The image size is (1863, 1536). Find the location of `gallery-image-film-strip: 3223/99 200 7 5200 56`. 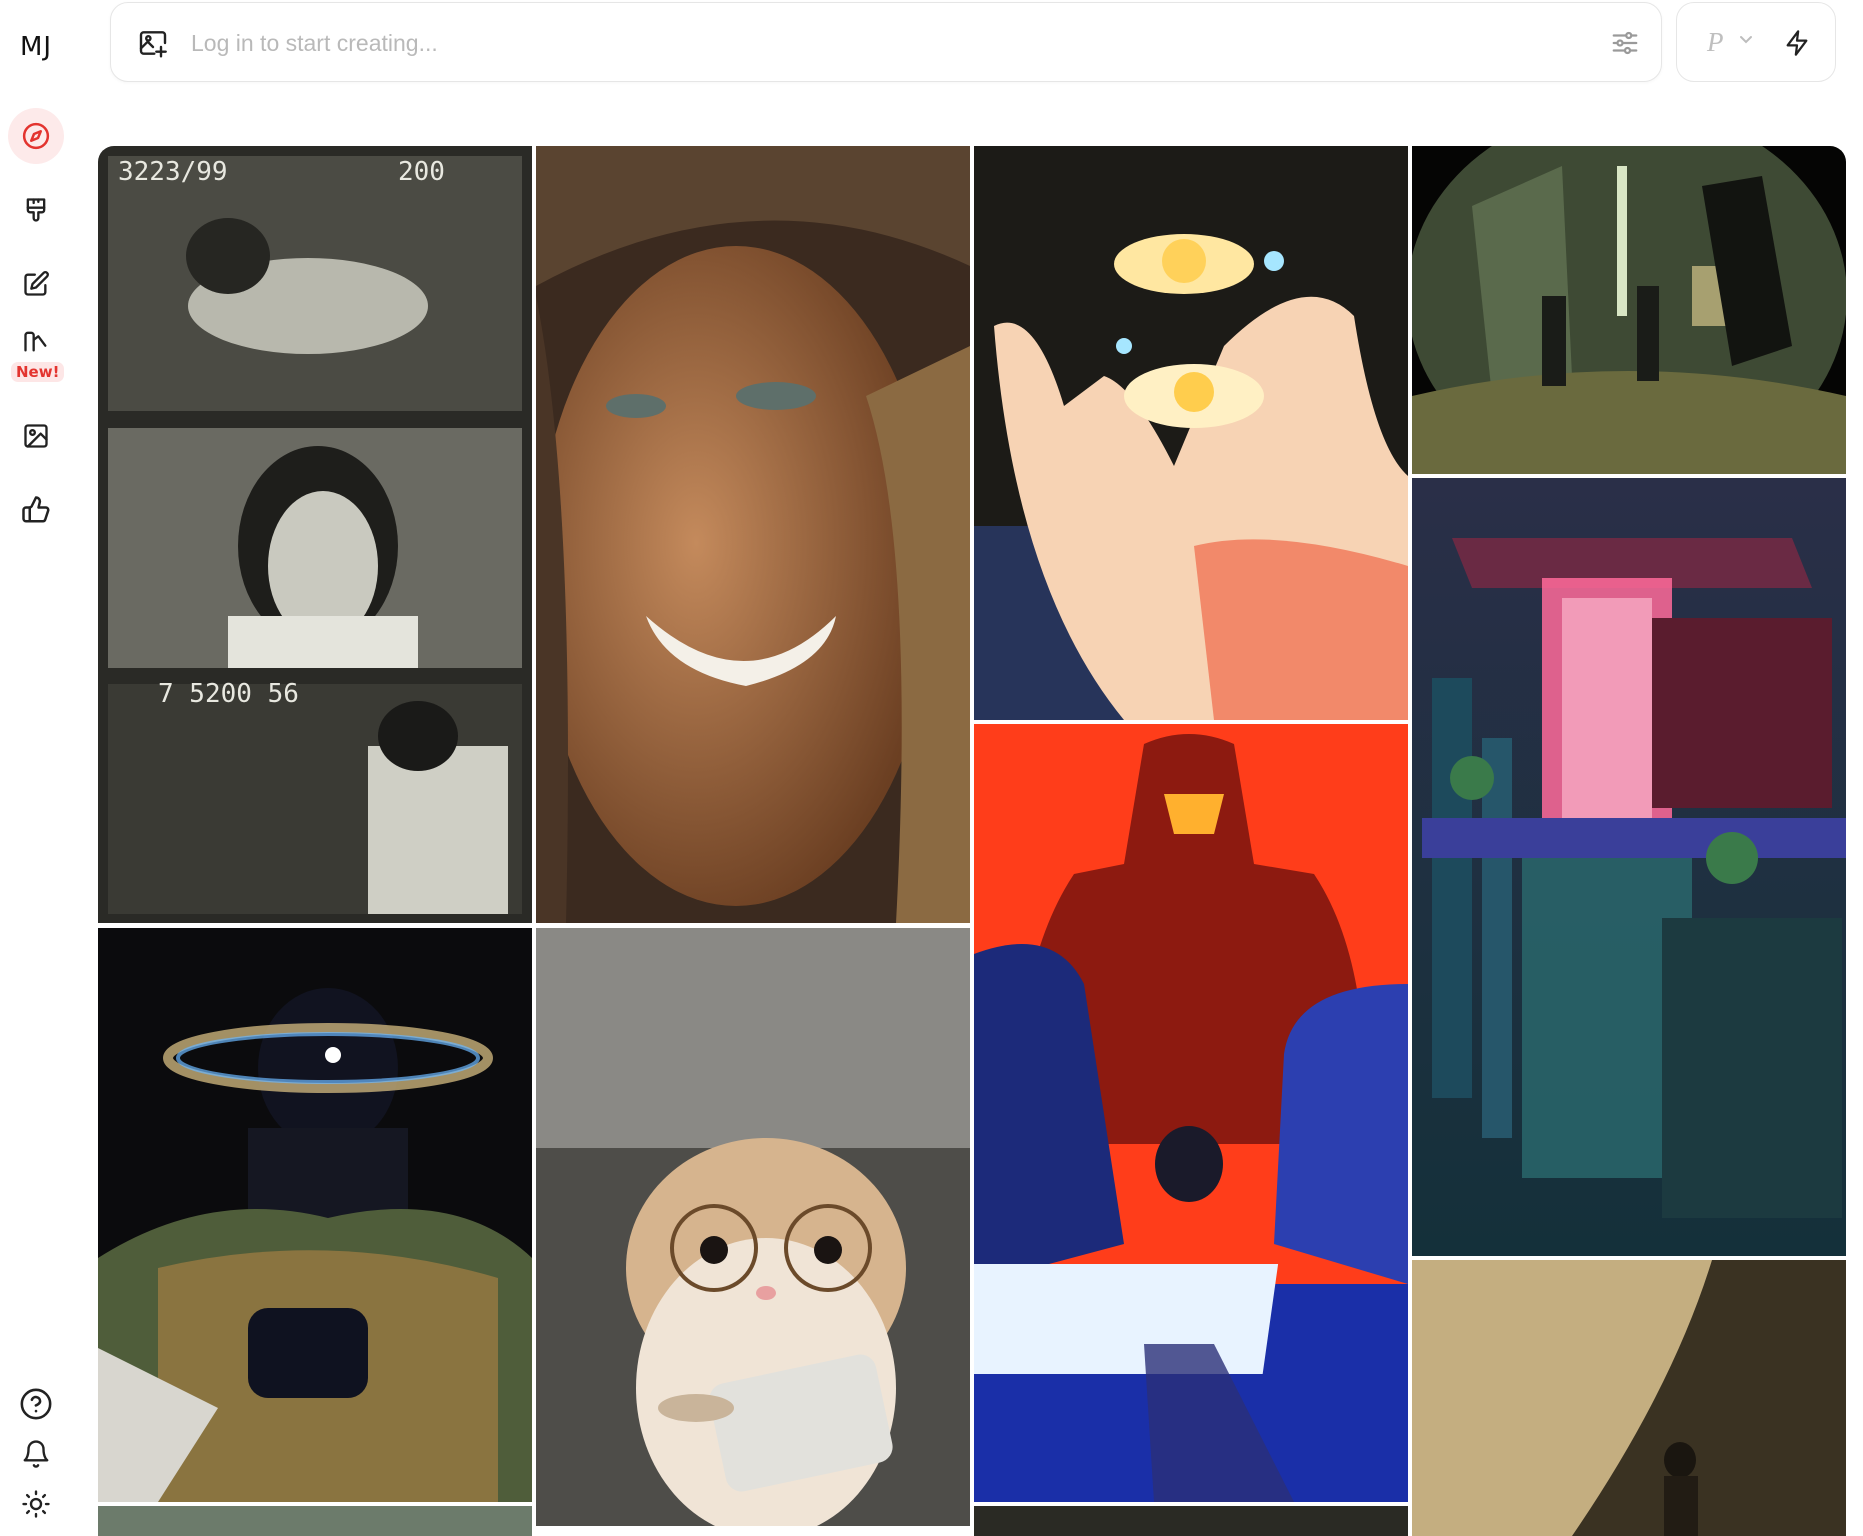

gallery-image-film-strip: 3223/99 200 7 5200 56 is located at coordinates (315, 534).